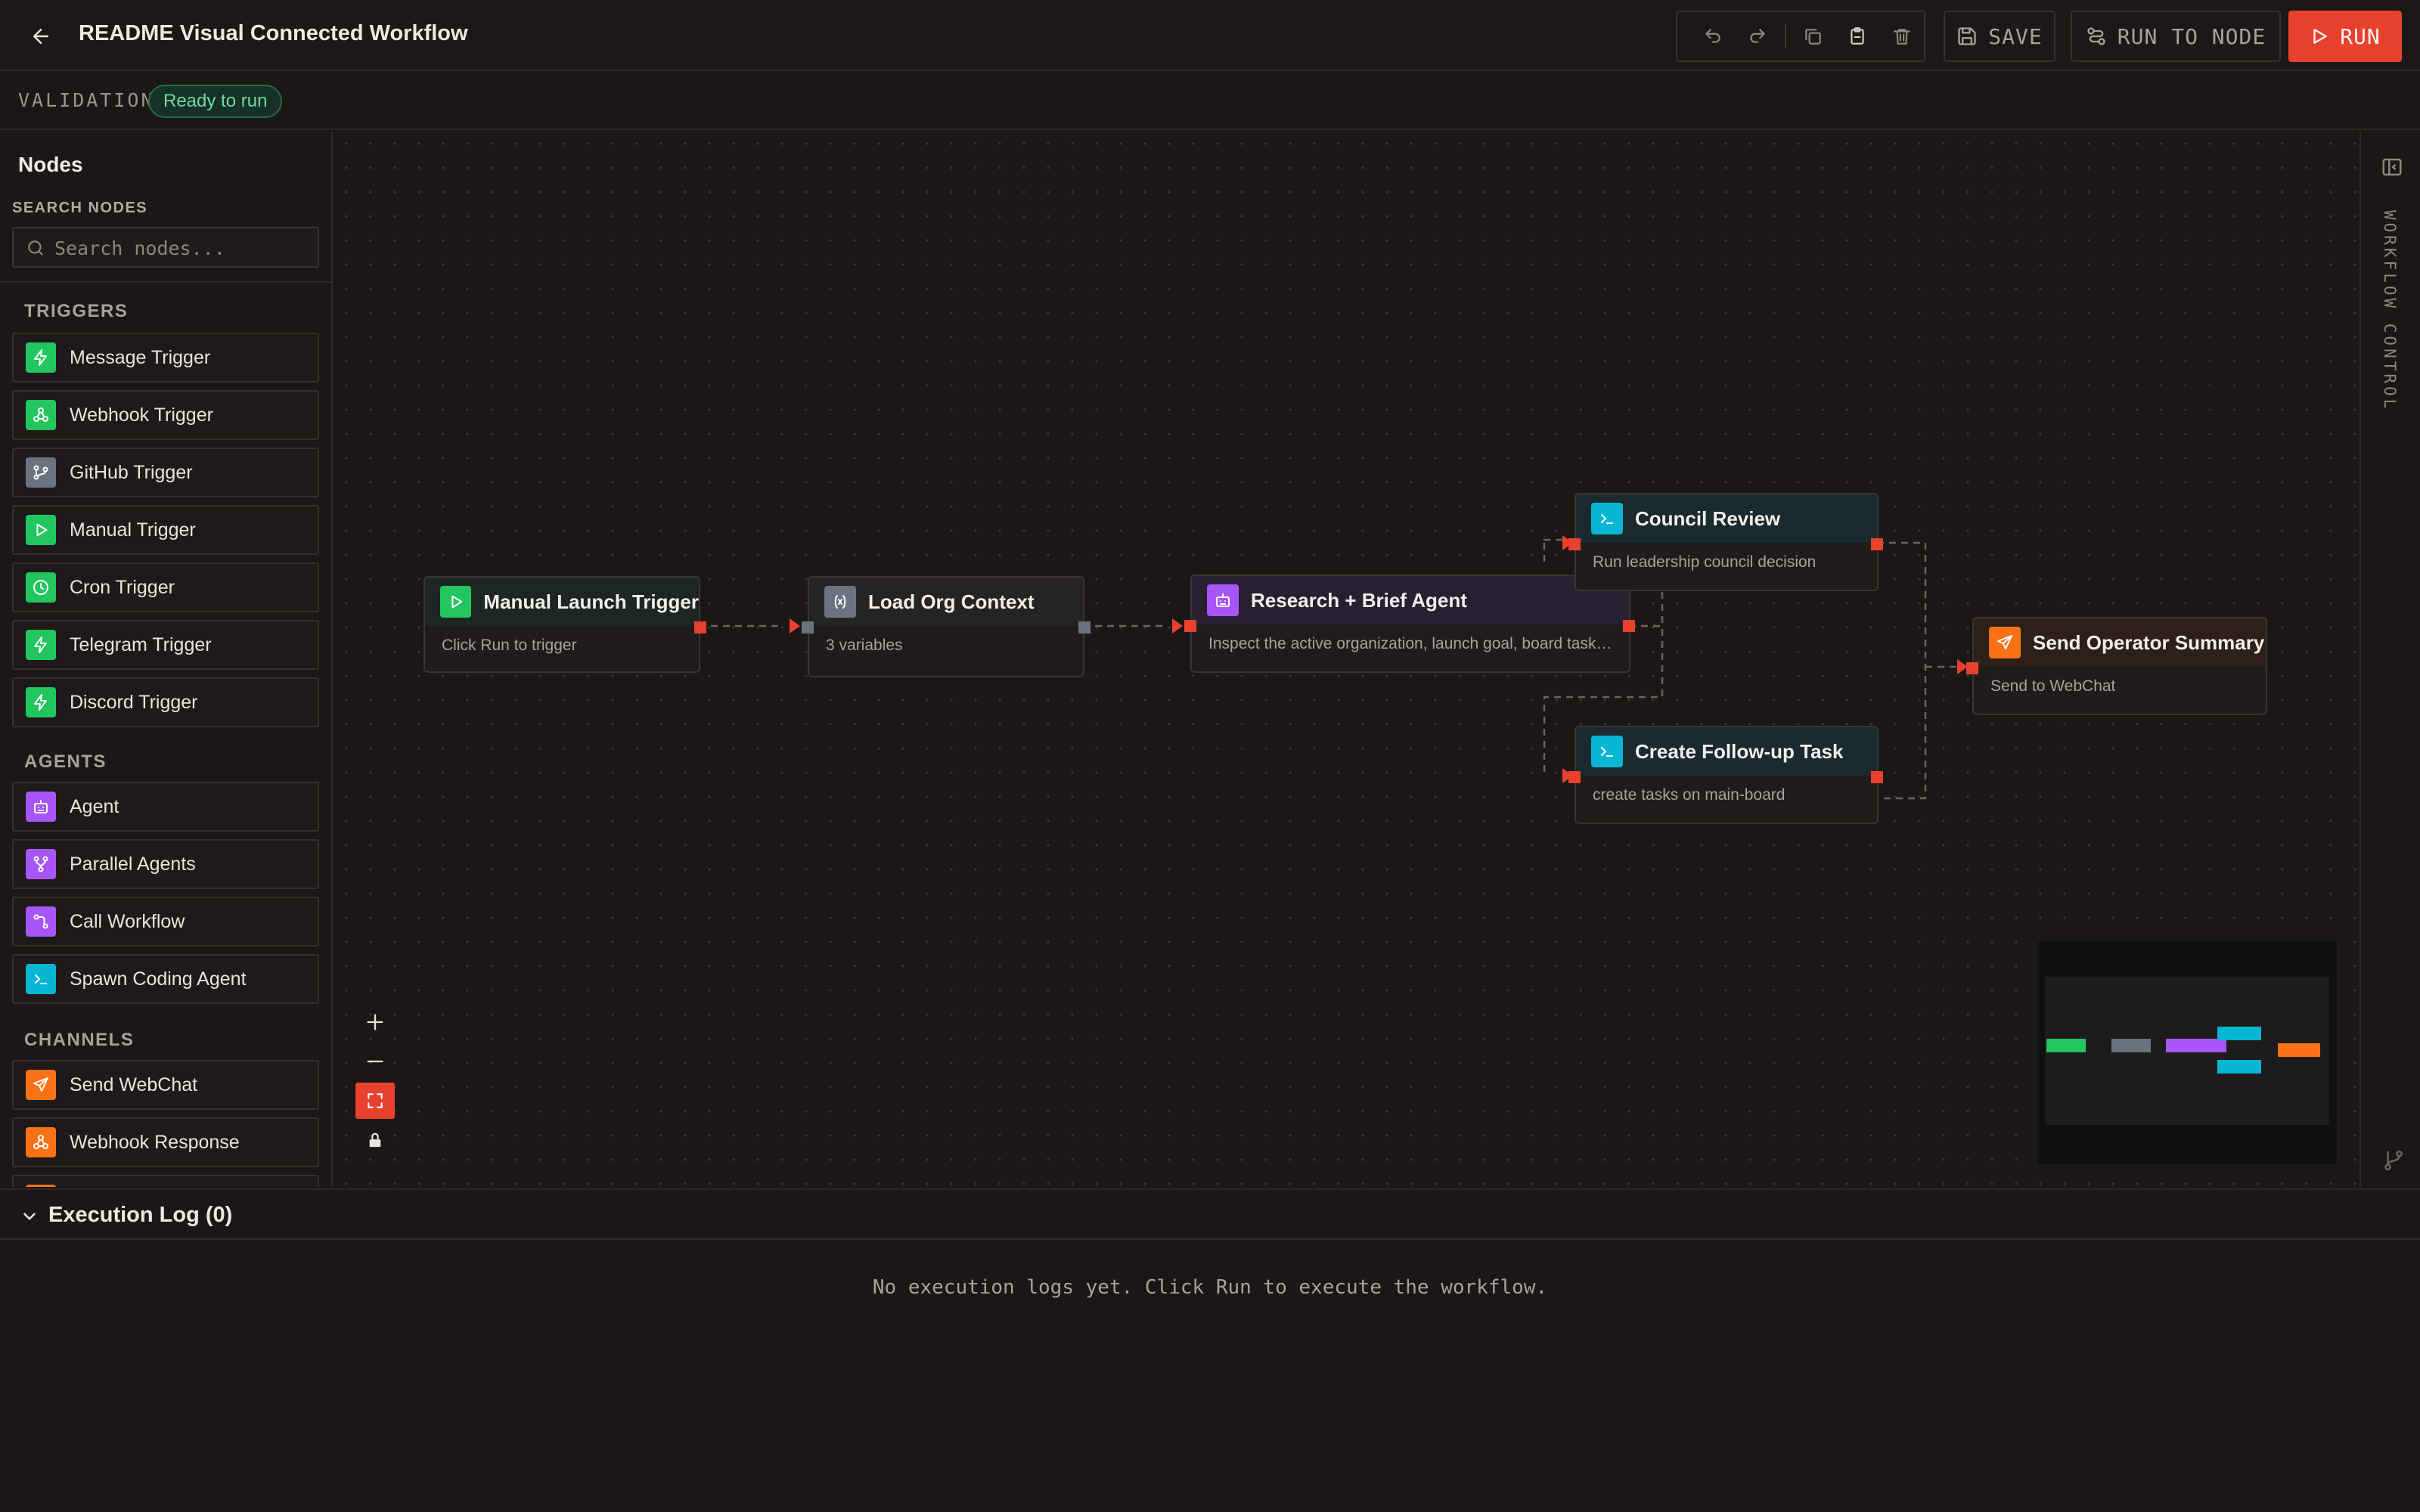 The width and height of the screenshot is (2420, 1512). What do you see at coordinates (140, 1215) in the screenshot?
I see `execution-log-title: Execution Log (0)` at bounding box center [140, 1215].